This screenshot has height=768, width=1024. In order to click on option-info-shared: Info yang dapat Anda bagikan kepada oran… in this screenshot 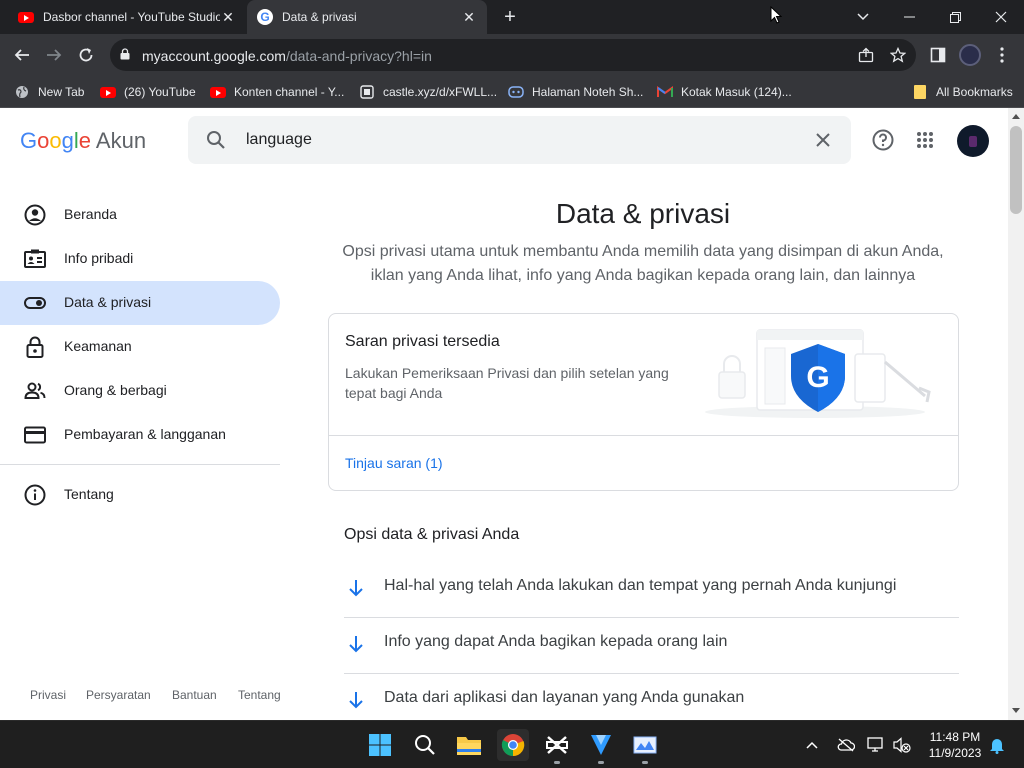, I will do `click(651, 646)`.